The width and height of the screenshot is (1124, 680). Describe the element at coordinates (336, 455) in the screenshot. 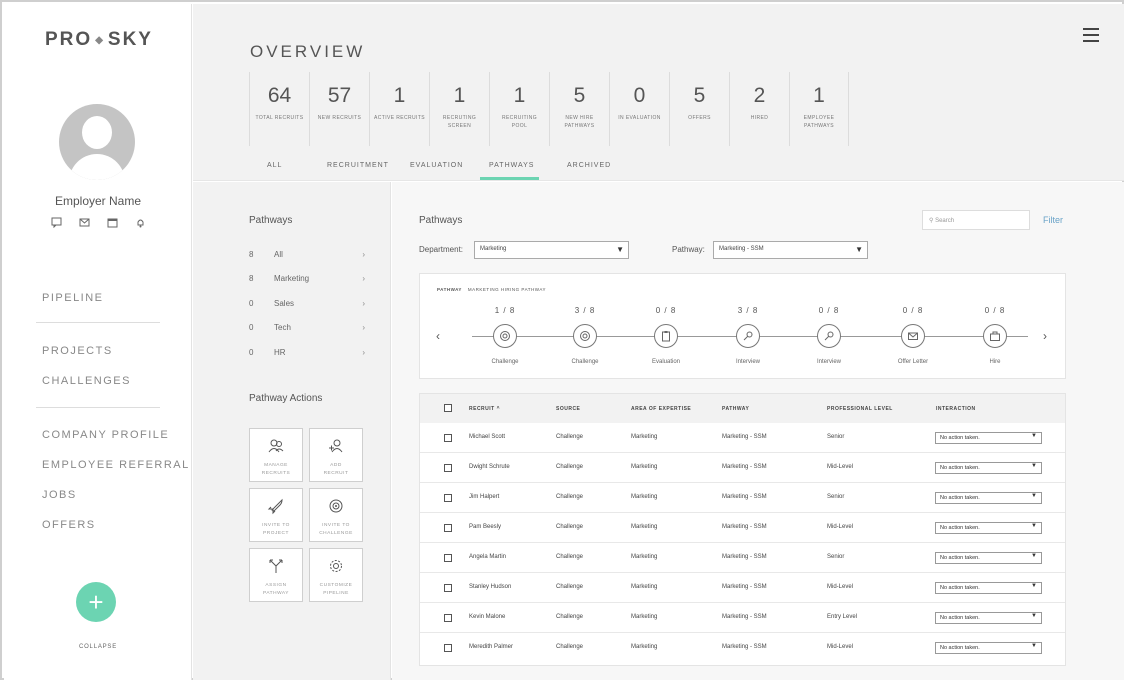

I see `add-recruit-button: ADD RECRUIT` at that location.